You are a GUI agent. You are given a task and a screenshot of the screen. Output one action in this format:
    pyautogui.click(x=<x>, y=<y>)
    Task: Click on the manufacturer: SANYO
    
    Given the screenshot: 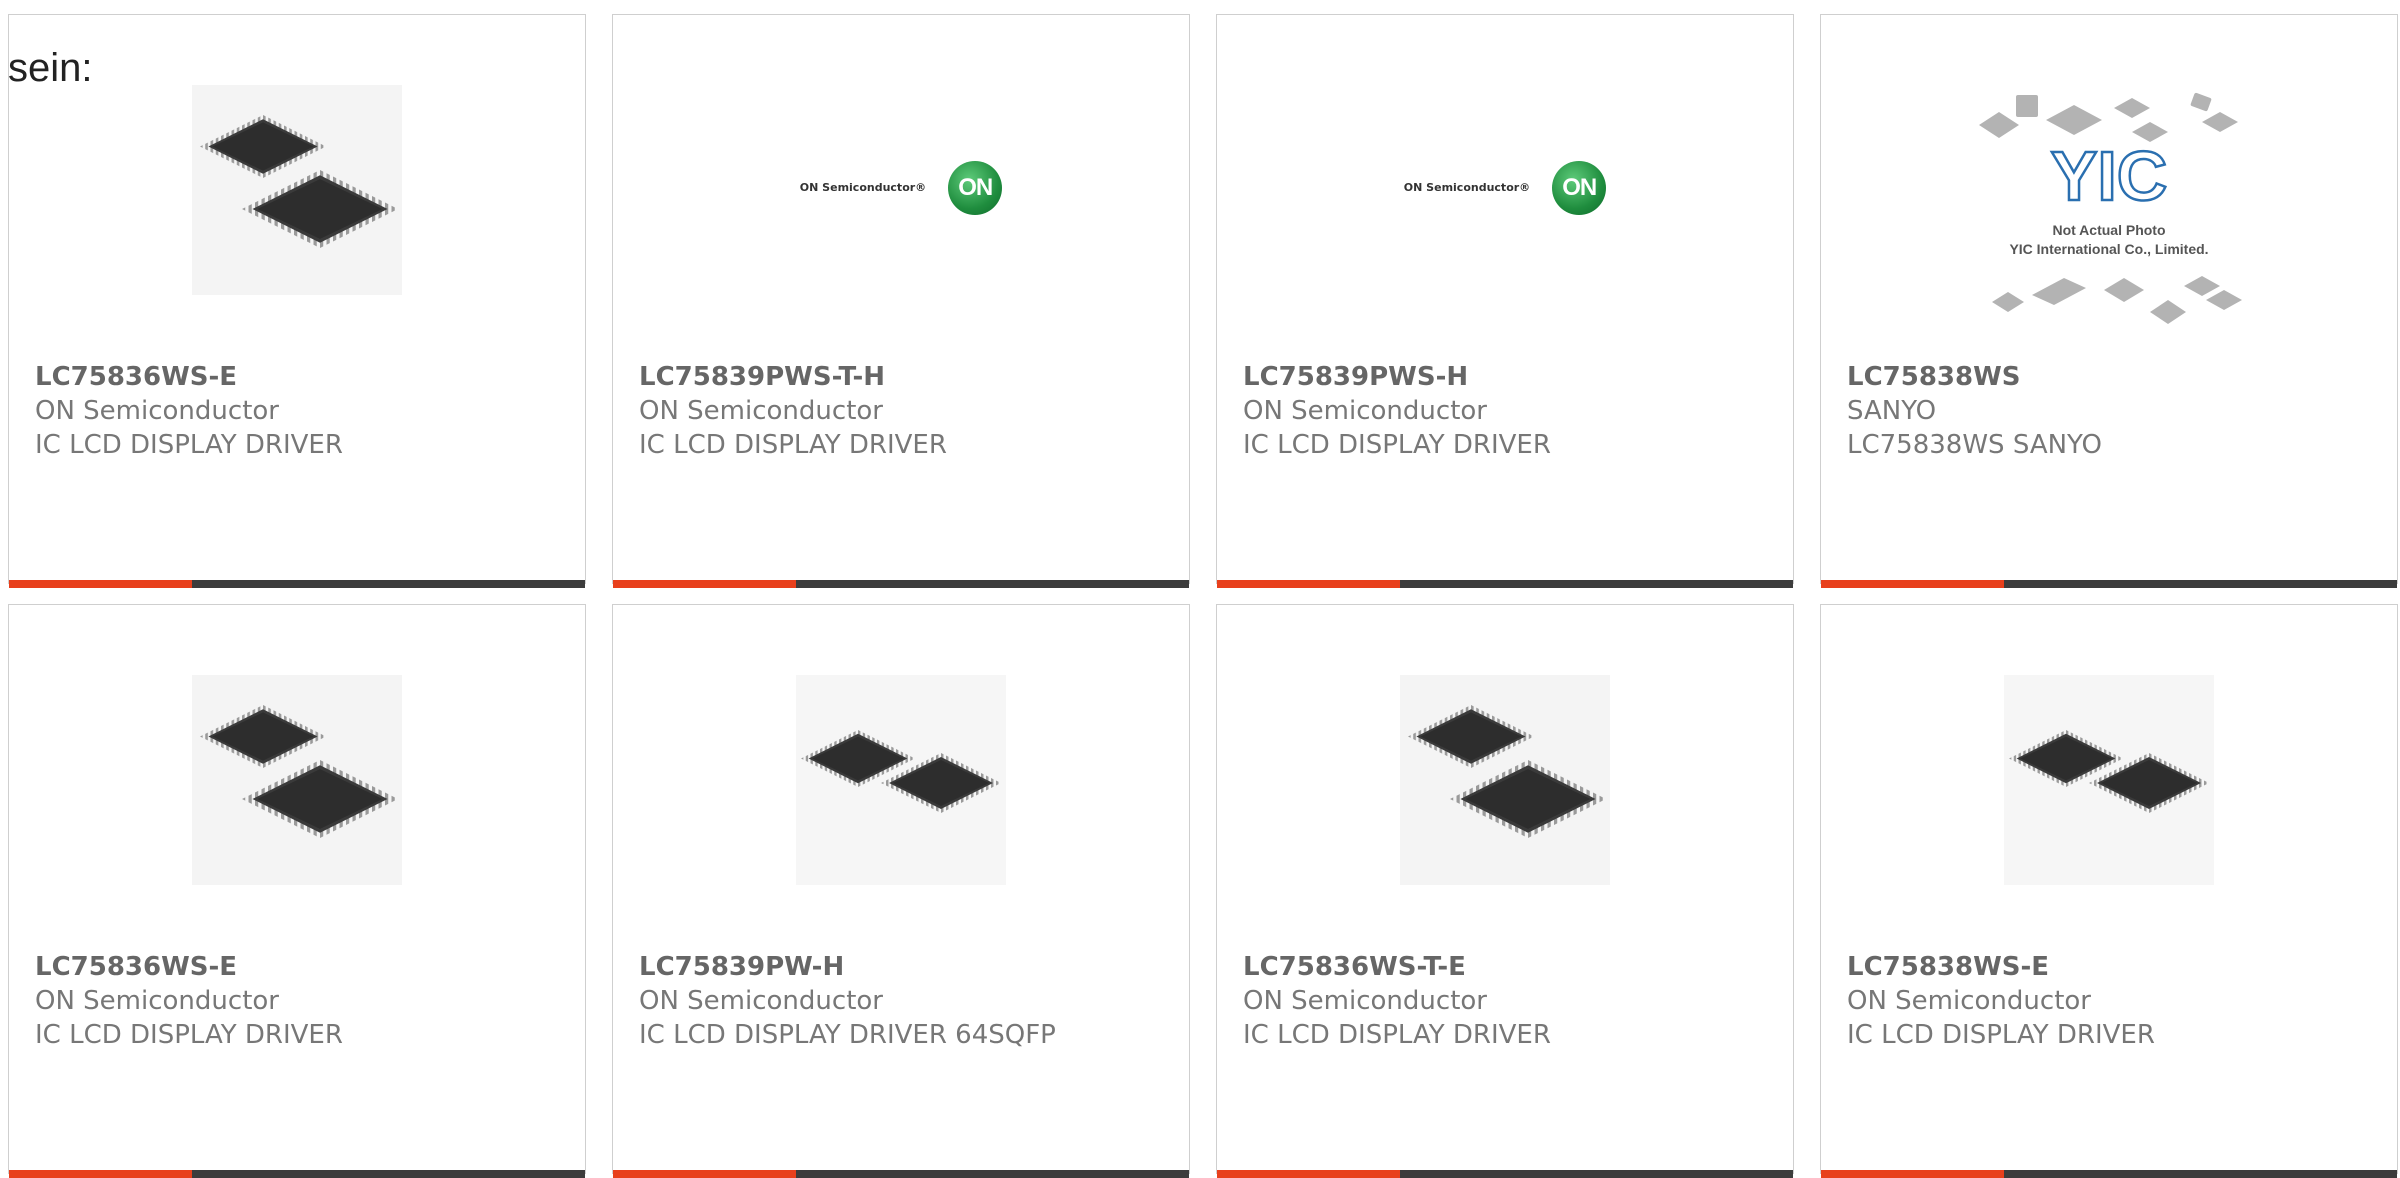 What is the action you would take?
    pyautogui.click(x=1892, y=411)
    